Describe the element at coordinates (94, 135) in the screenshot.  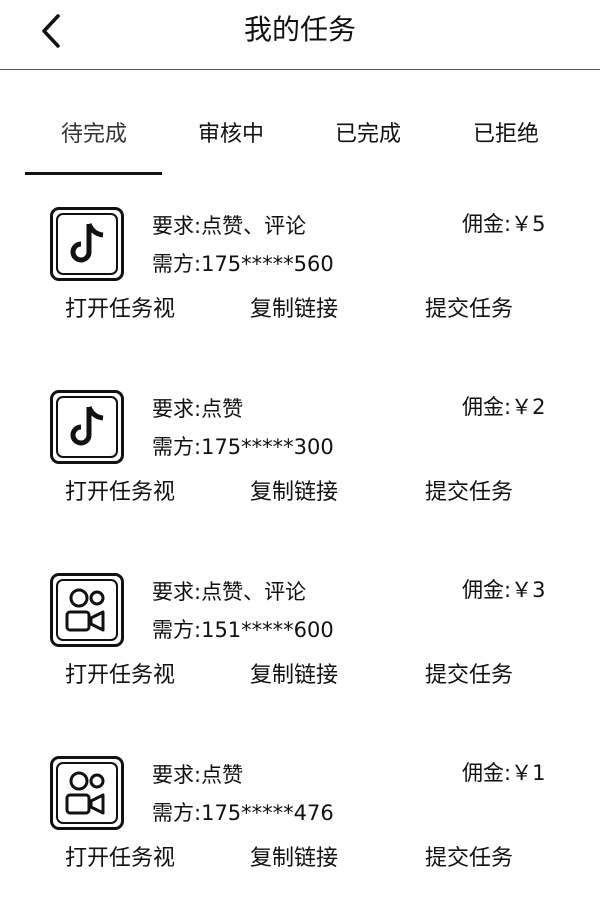
I see `tab-pending: 待完成` at that location.